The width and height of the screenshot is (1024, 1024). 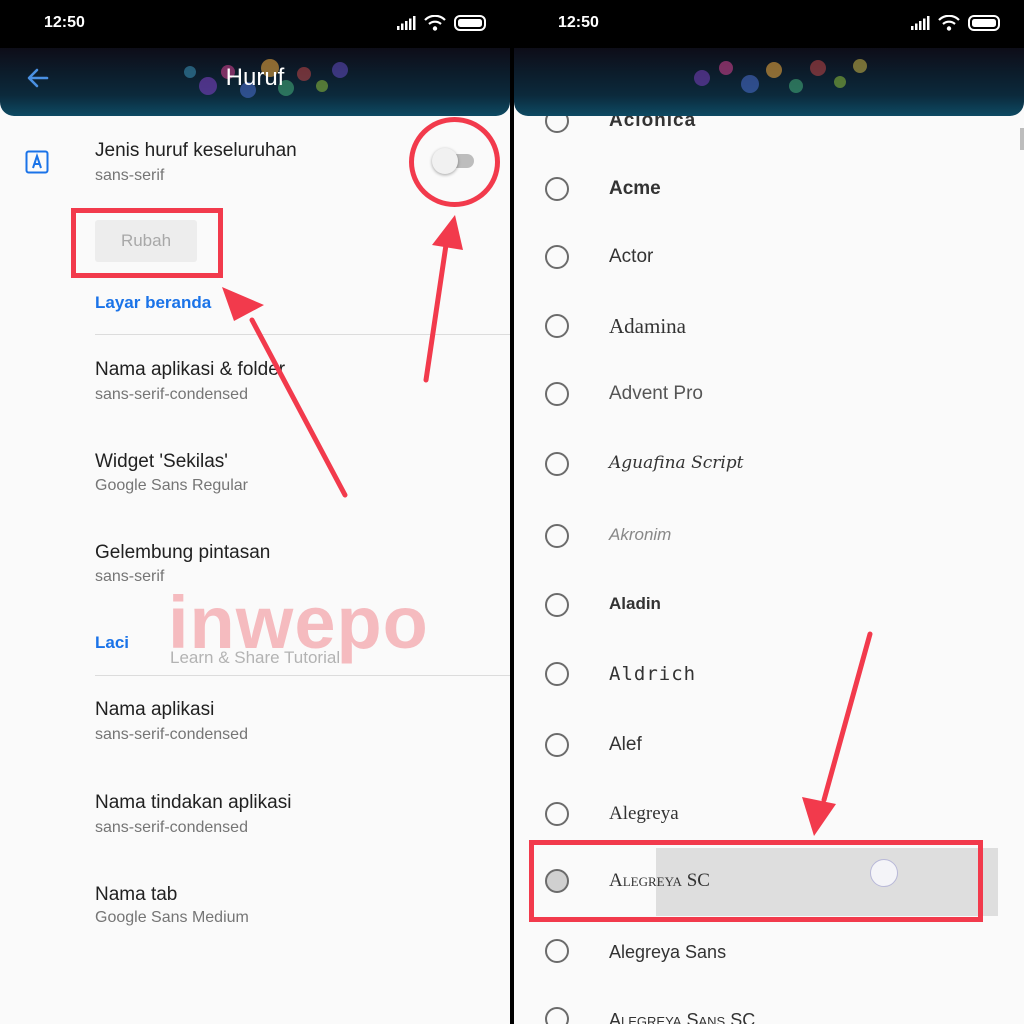 What do you see at coordinates (837, 733) in the screenshot?
I see `annotation-arrow` at bounding box center [837, 733].